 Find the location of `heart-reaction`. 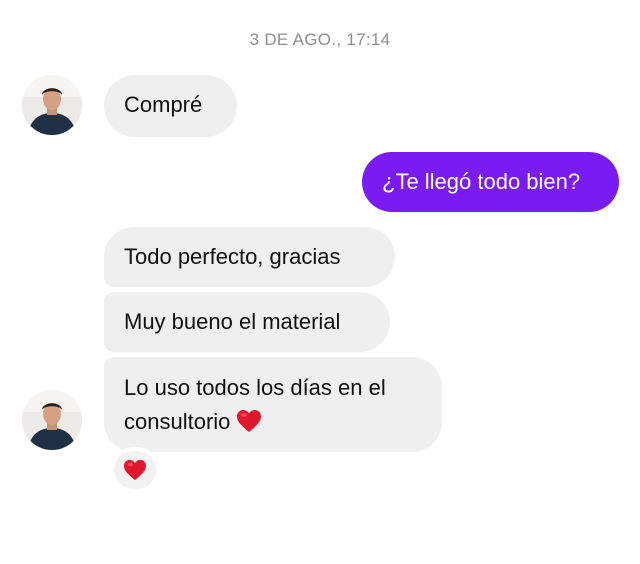

heart-reaction is located at coordinates (135, 470).